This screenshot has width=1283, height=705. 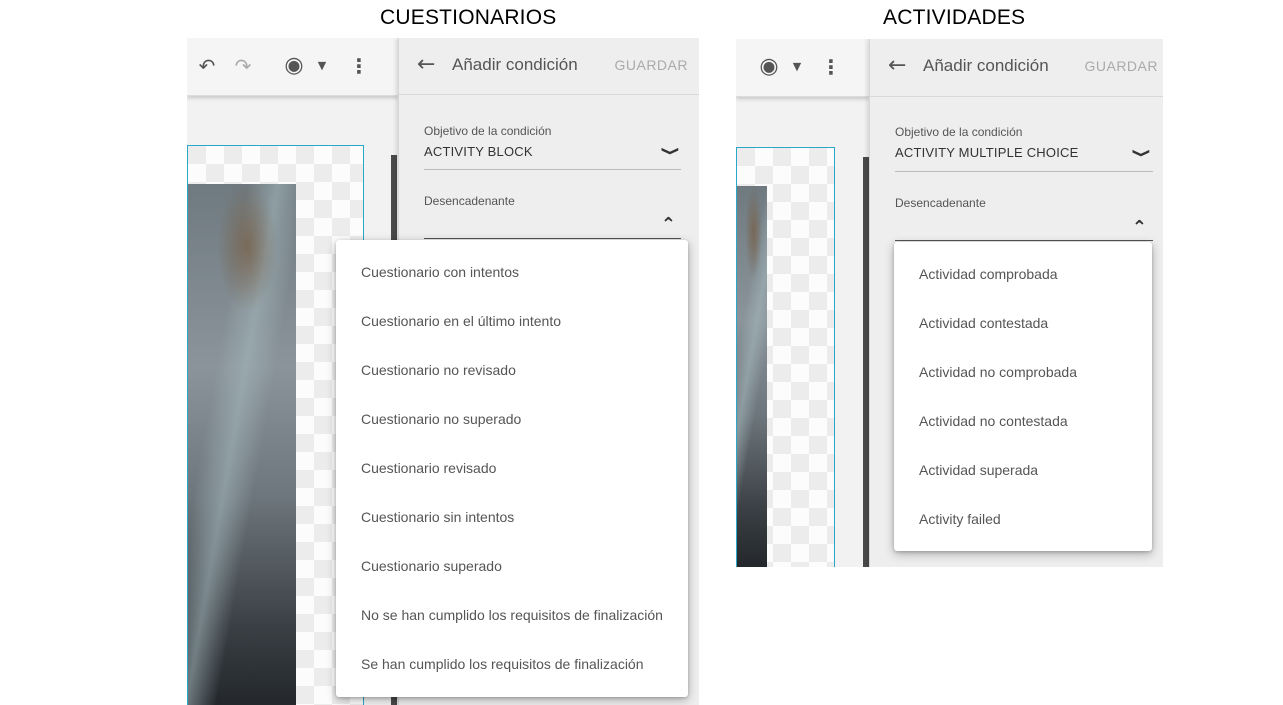 What do you see at coordinates (998, 372) in the screenshot?
I see `dropdown-option: Actividad no comprobada` at bounding box center [998, 372].